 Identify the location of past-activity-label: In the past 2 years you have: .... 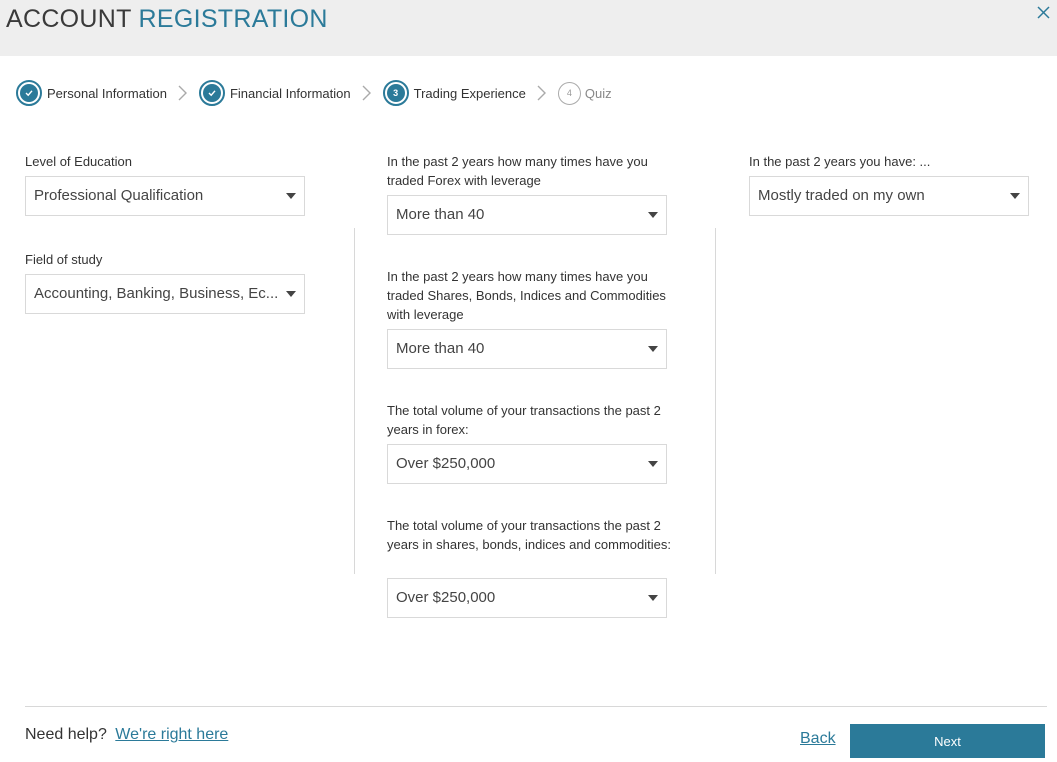
(840, 161).